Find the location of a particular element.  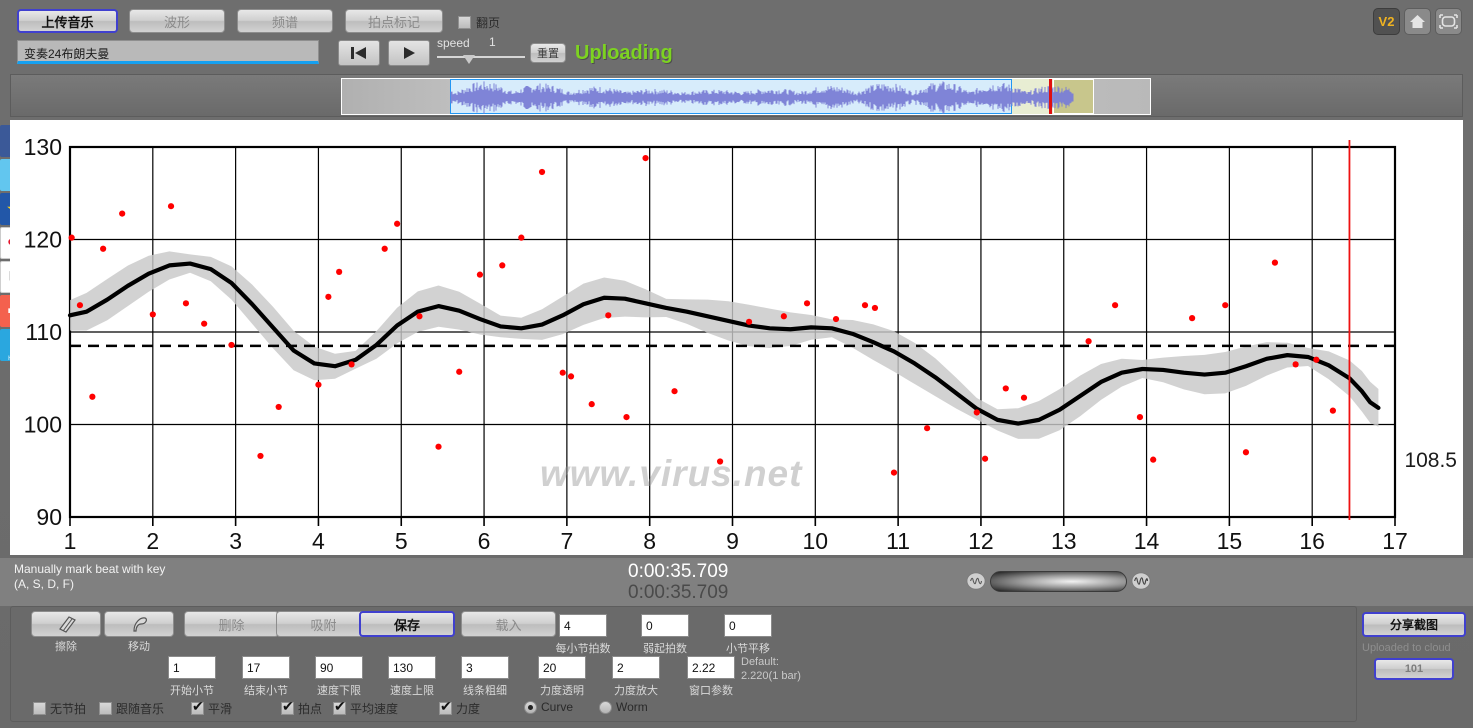

reset-button: 重置 is located at coordinates (548, 53).